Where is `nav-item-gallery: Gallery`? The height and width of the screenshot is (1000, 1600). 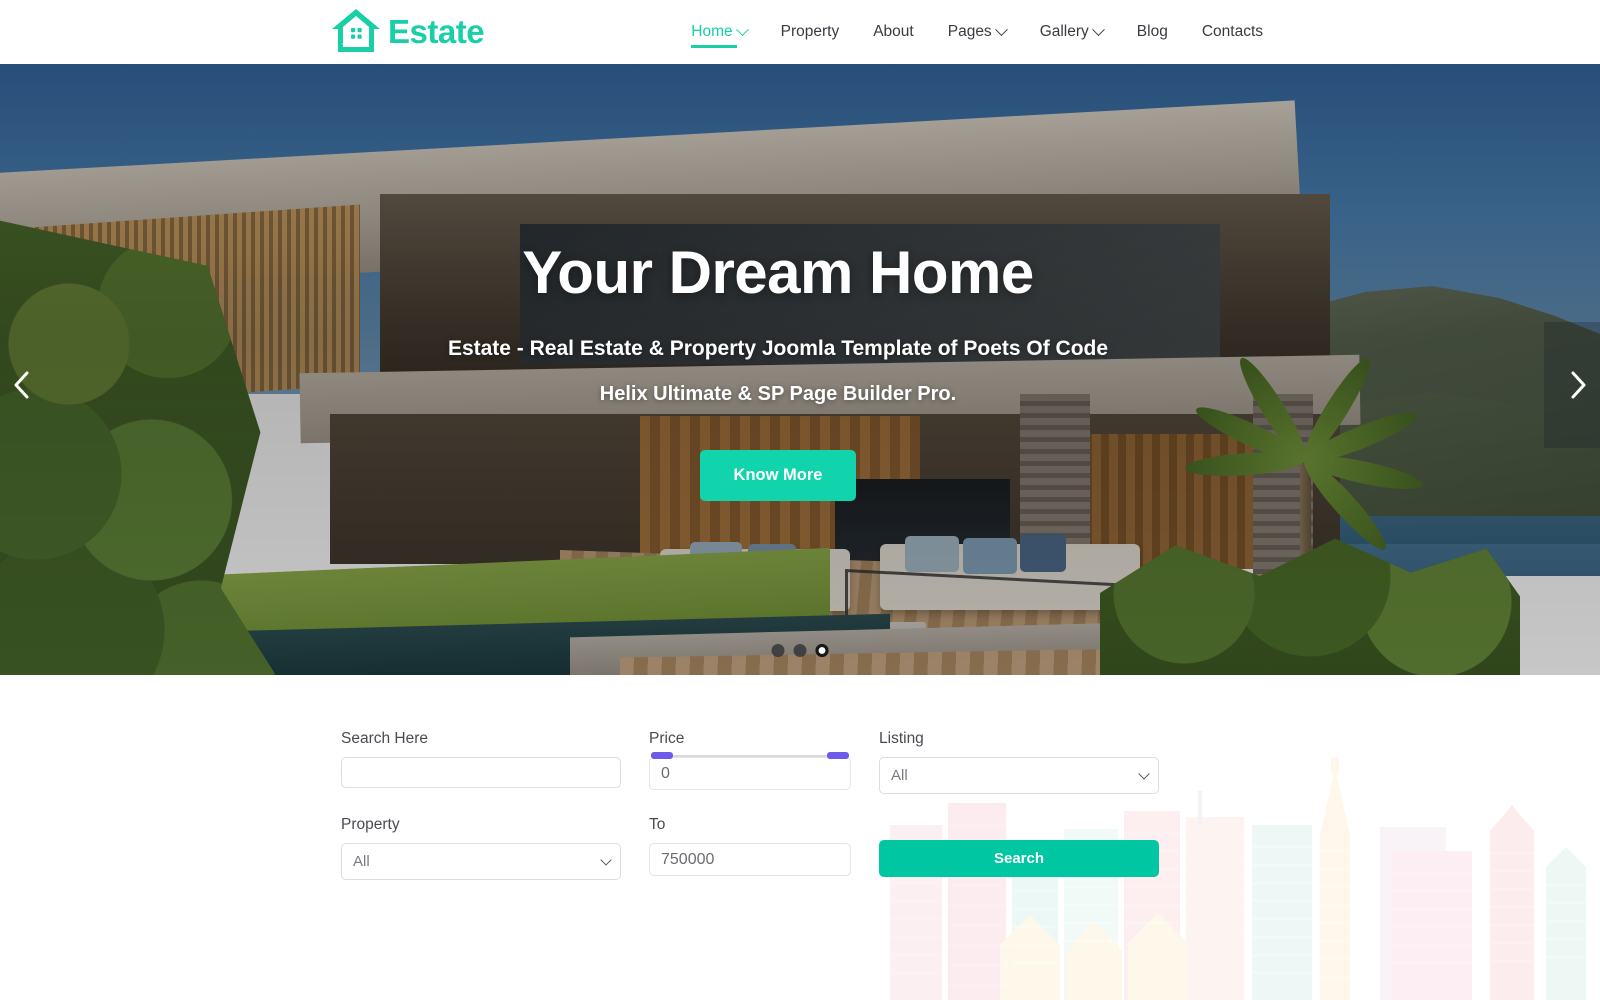
nav-item-gallery: Gallery is located at coordinates (1071, 32).